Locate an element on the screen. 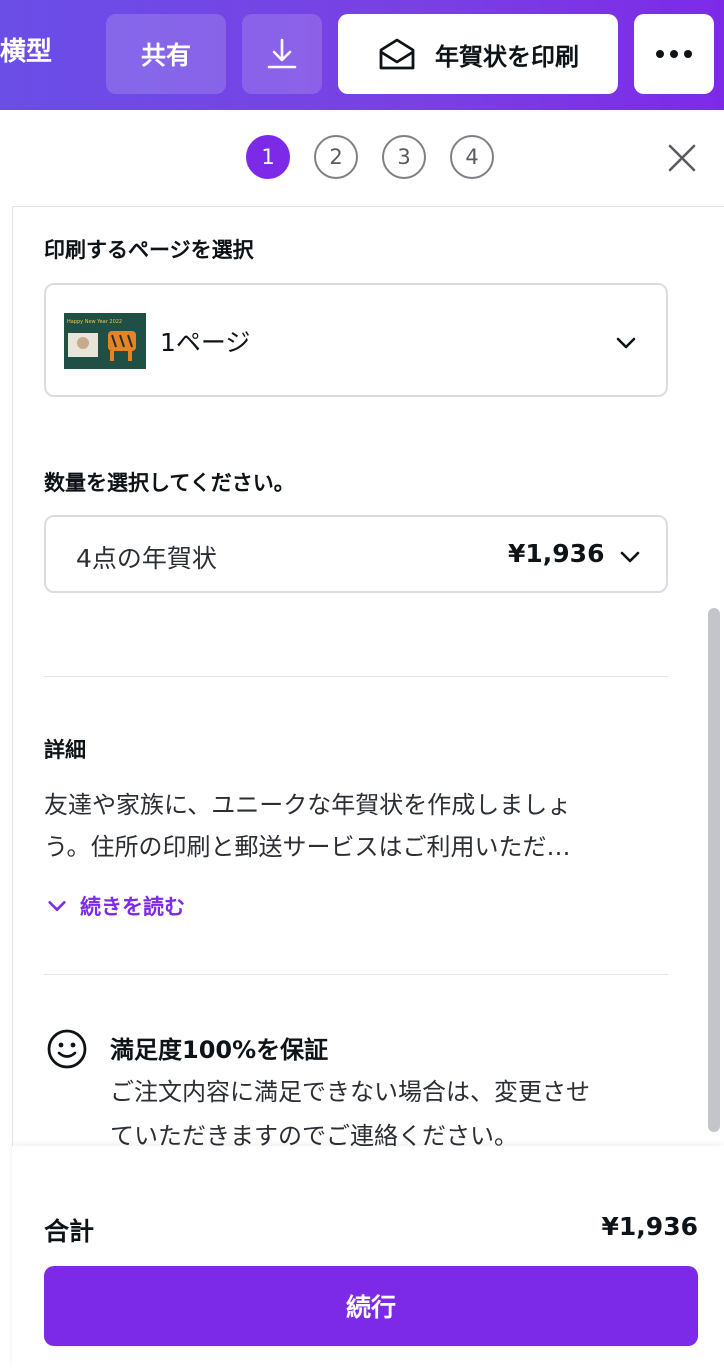  scrollbar-thumb is located at coordinates (714, 870).